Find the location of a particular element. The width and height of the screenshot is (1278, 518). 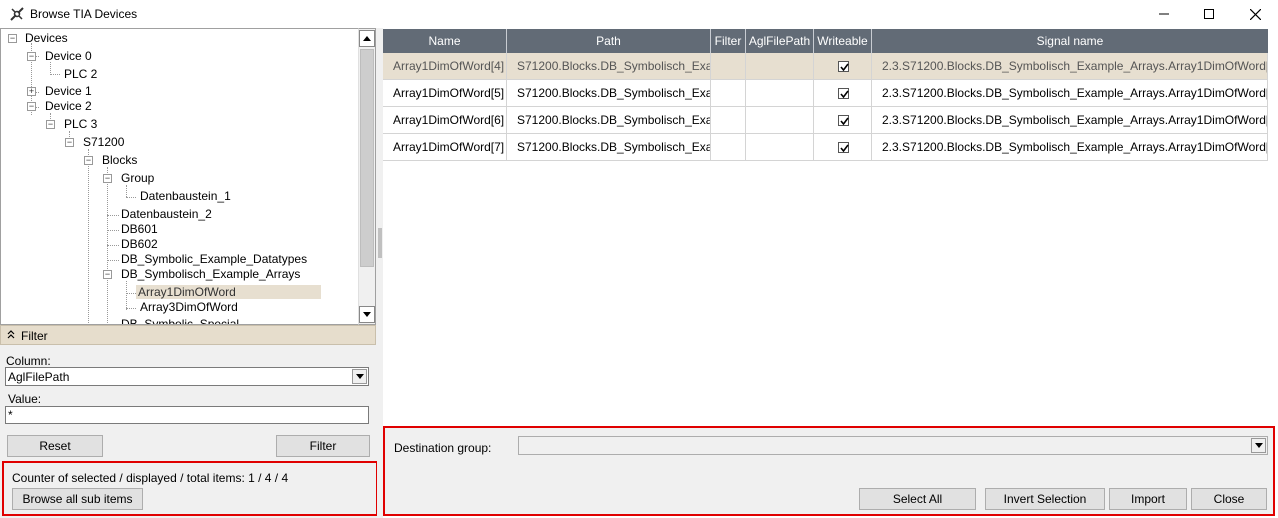

column-header-signal-name: Signal name is located at coordinates (1070, 41).